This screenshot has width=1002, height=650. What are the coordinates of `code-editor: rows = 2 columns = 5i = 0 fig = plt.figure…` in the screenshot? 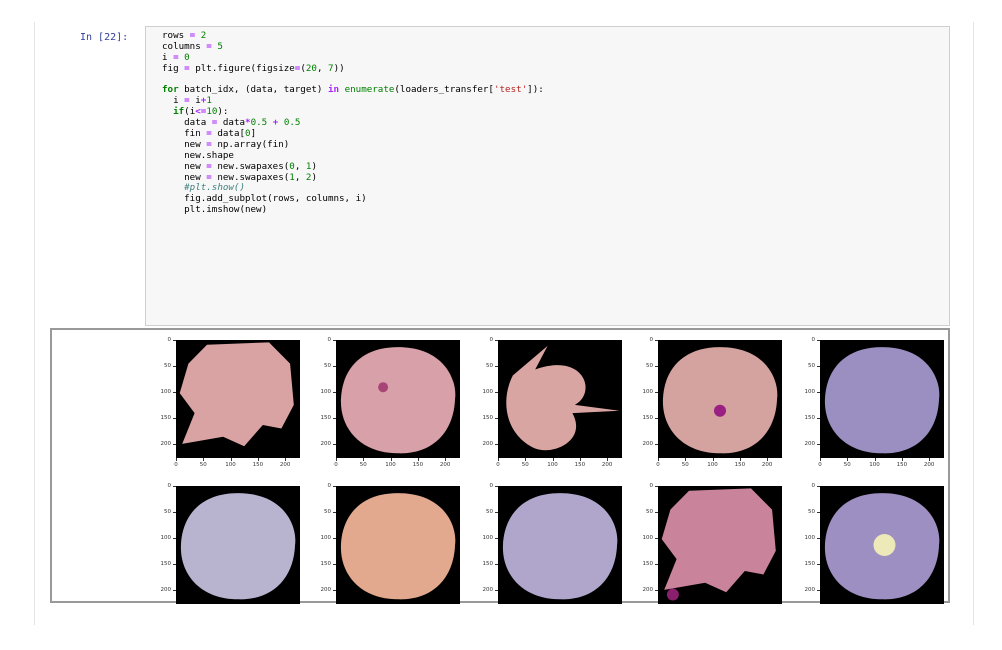 It's located at (353, 123).